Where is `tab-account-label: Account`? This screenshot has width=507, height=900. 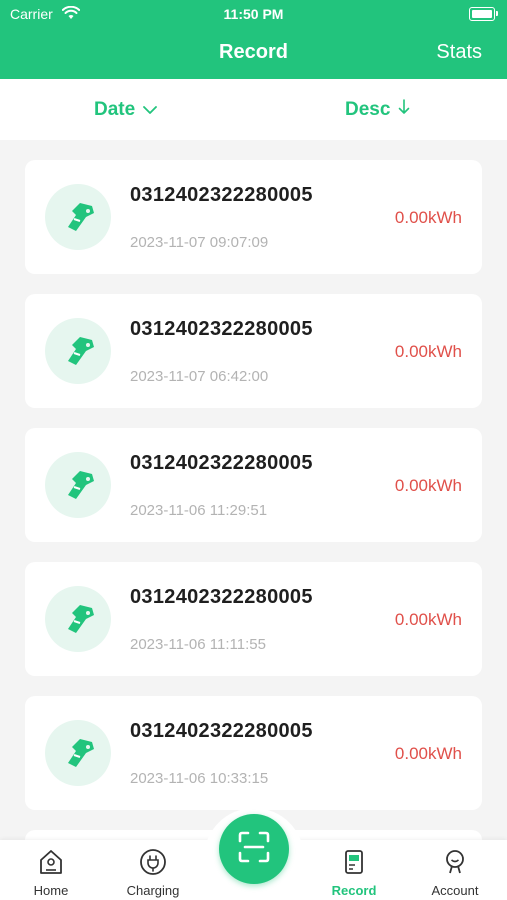
tab-account-label: Account is located at coordinates (455, 890).